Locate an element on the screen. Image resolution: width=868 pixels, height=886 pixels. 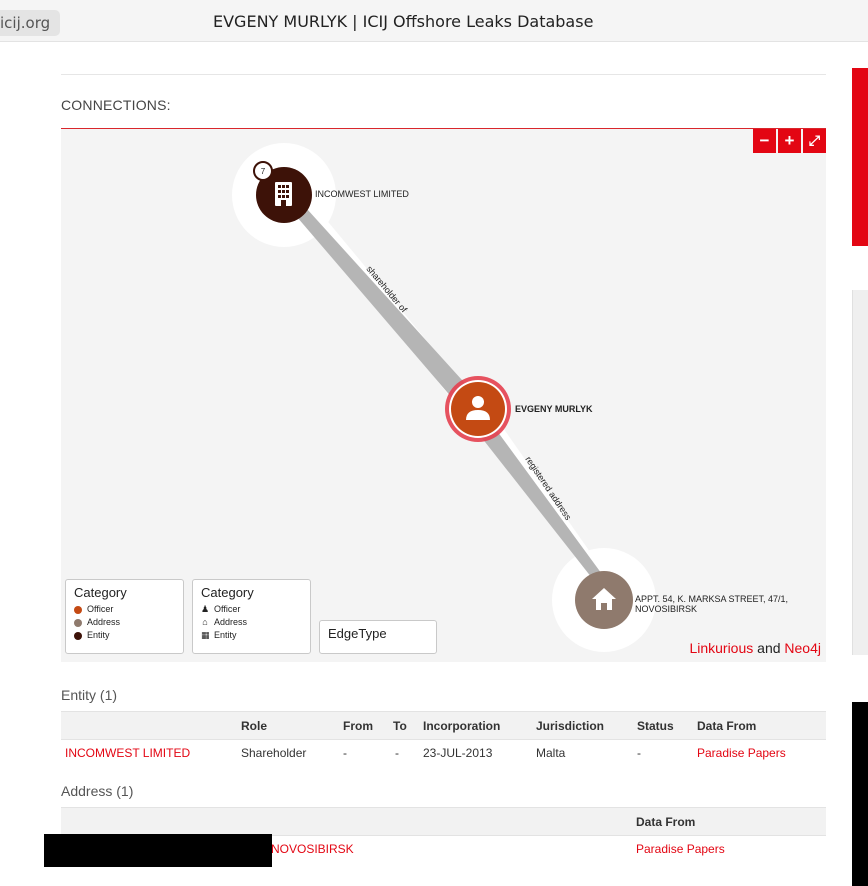
legend-edge-title: EdgeType is located at coordinates (357, 633).